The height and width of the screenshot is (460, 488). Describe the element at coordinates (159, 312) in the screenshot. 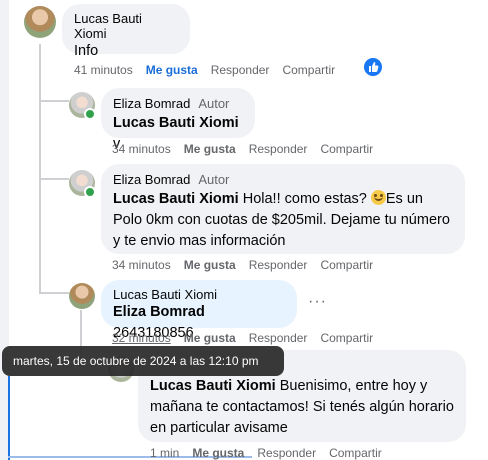

I see `mention-link: Eliza Bomrad` at that location.